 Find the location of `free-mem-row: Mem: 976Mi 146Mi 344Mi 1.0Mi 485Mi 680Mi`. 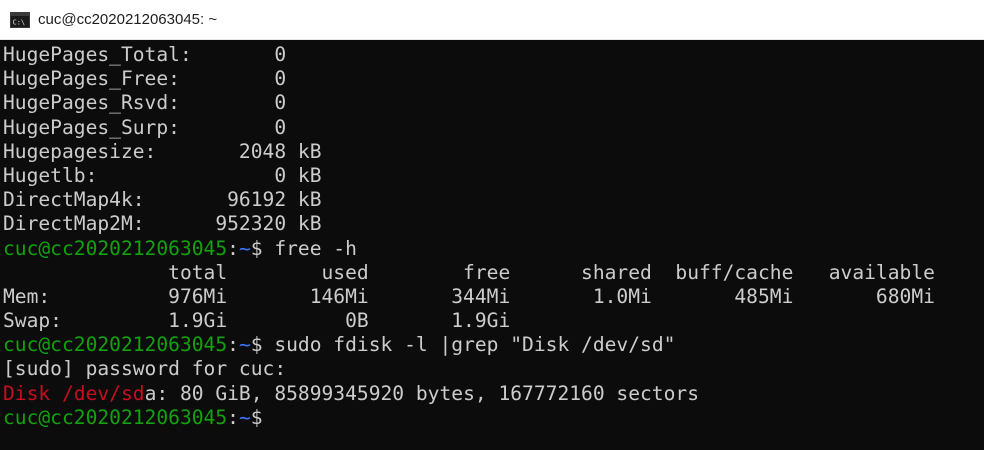

free-mem-row: Mem: 976Mi 146Mi 344Mi 1.0Mi 485Mi 680Mi is located at coordinates (469, 296).